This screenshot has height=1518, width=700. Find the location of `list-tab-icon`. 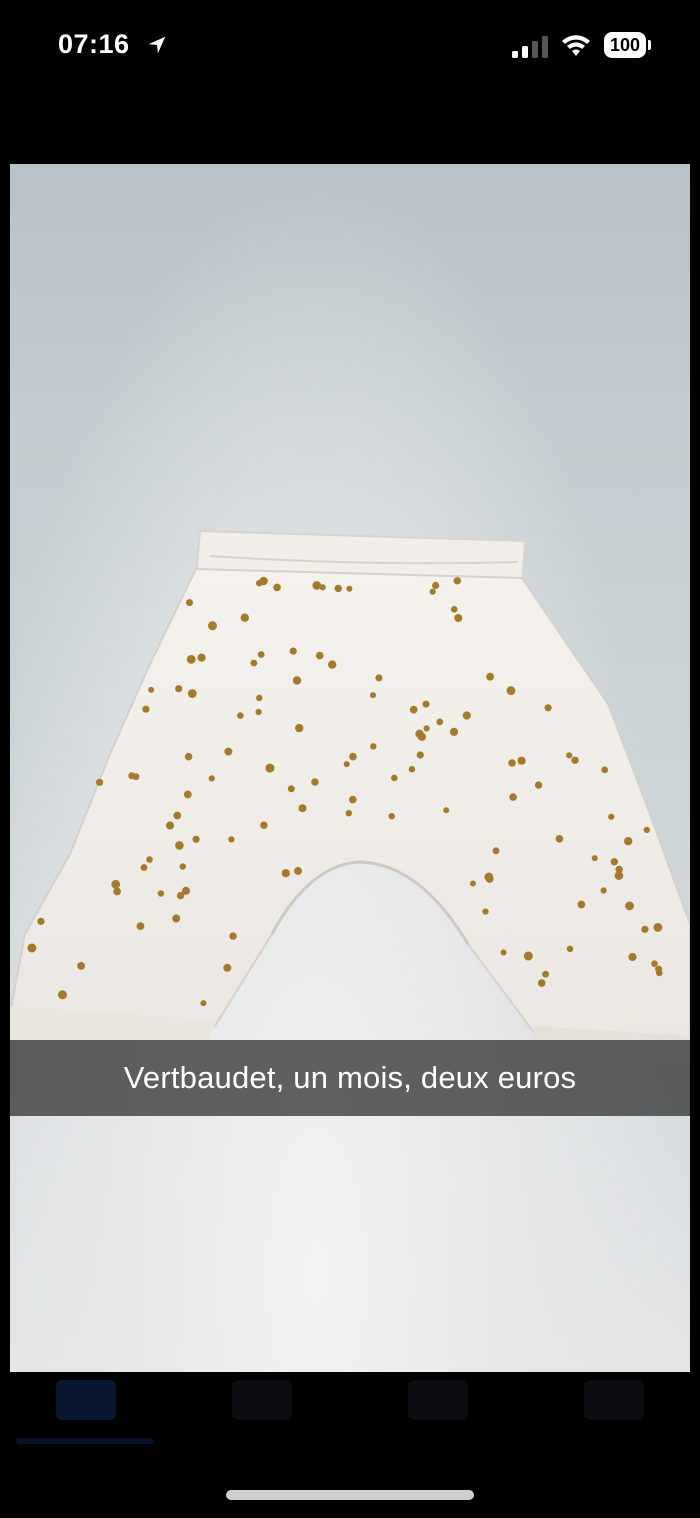

list-tab-icon is located at coordinates (262, 1400).